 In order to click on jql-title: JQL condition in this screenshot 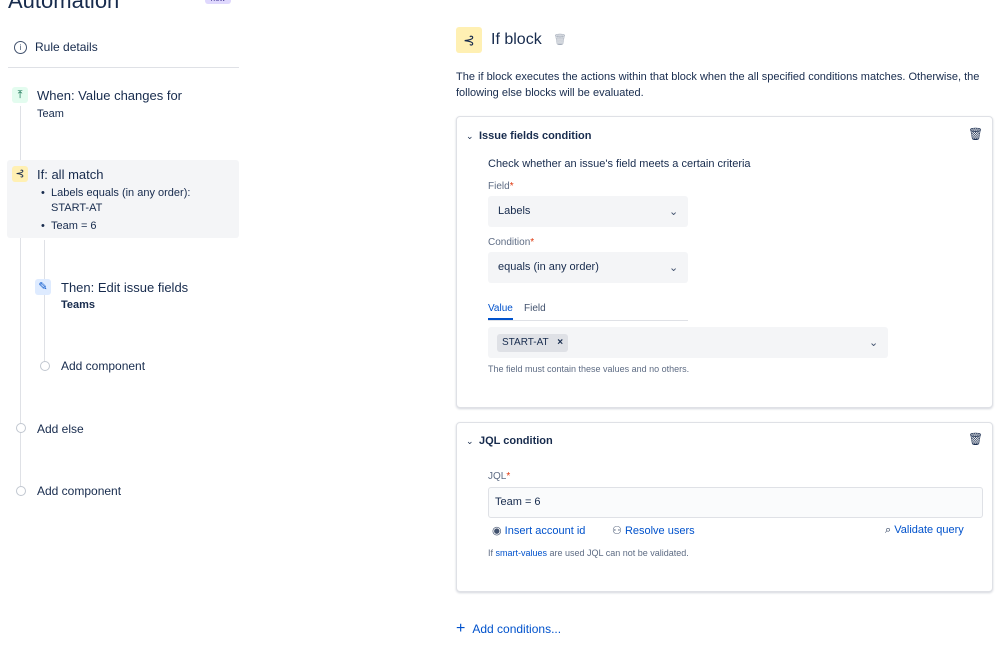, I will do `click(516, 441)`.